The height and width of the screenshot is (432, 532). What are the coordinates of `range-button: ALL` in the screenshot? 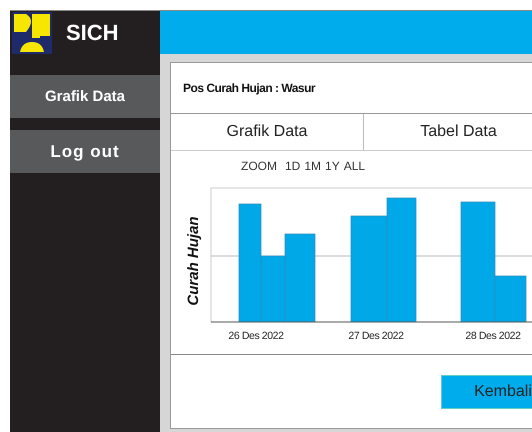 It's located at (355, 166).